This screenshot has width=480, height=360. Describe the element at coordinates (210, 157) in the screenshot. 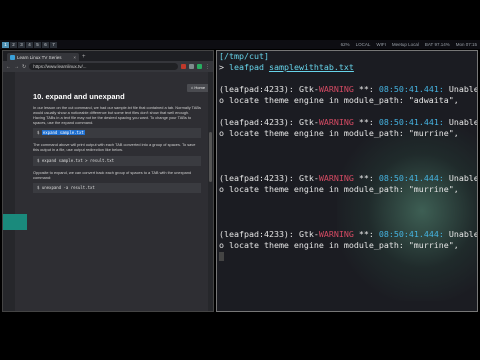

I see `scrollbar-thumb` at that location.